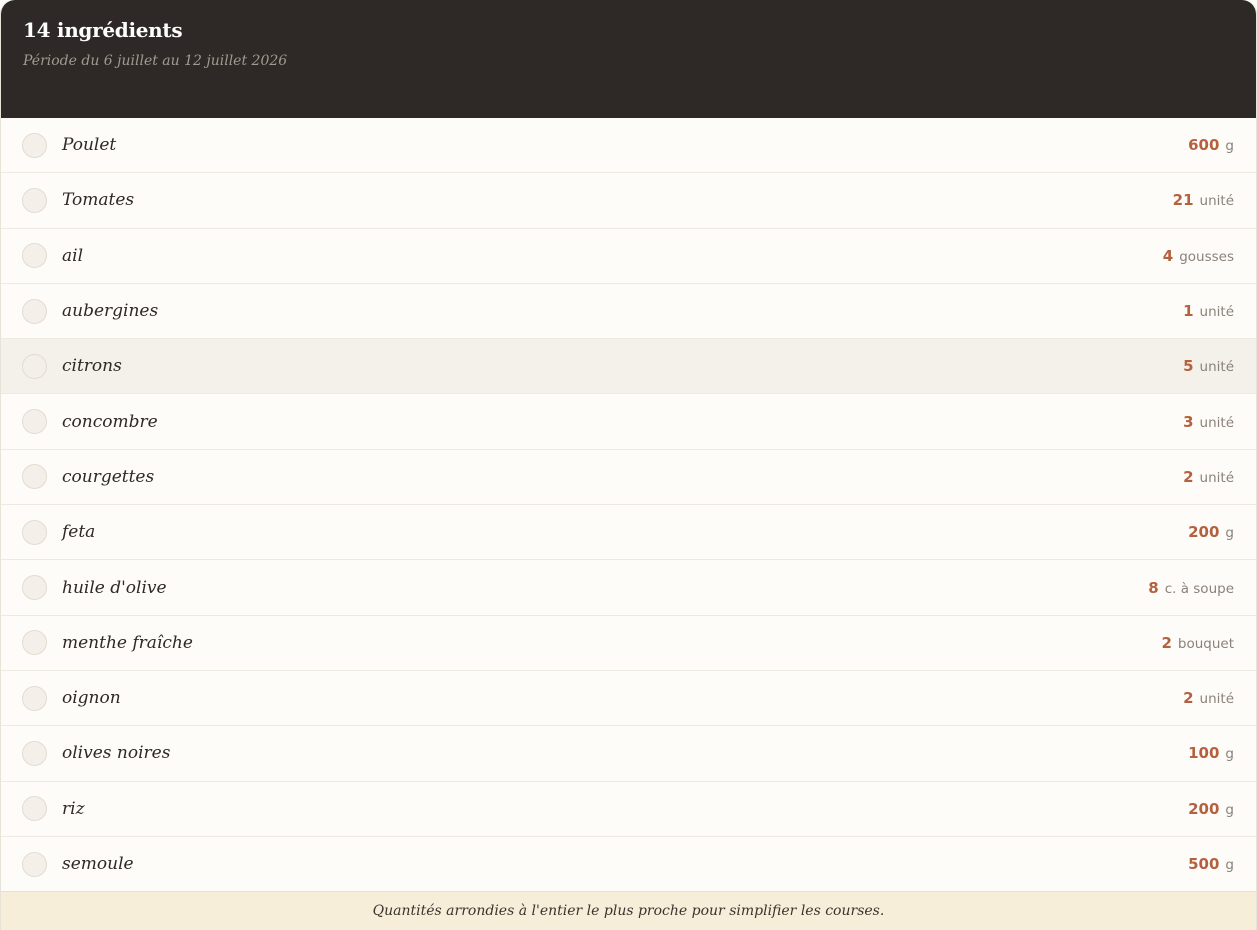  Describe the element at coordinates (79, 532) in the screenshot. I see `ingredient-name: feta` at that location.